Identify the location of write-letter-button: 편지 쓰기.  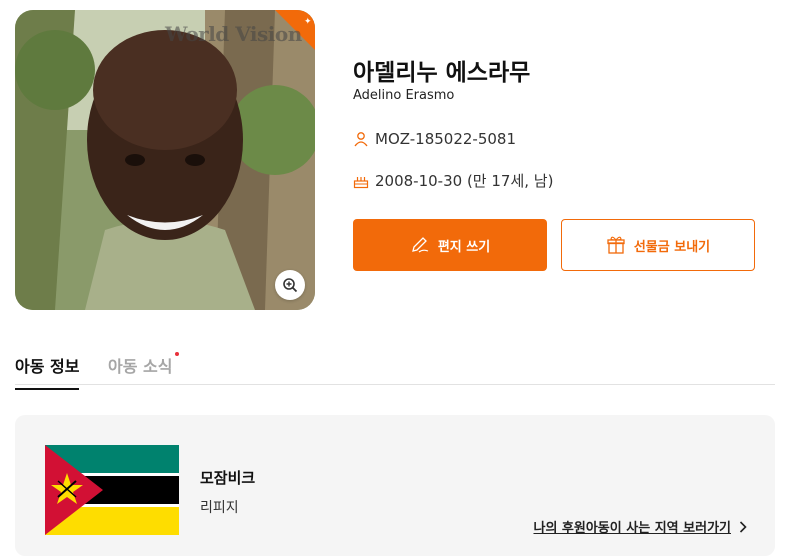
(450, 245).